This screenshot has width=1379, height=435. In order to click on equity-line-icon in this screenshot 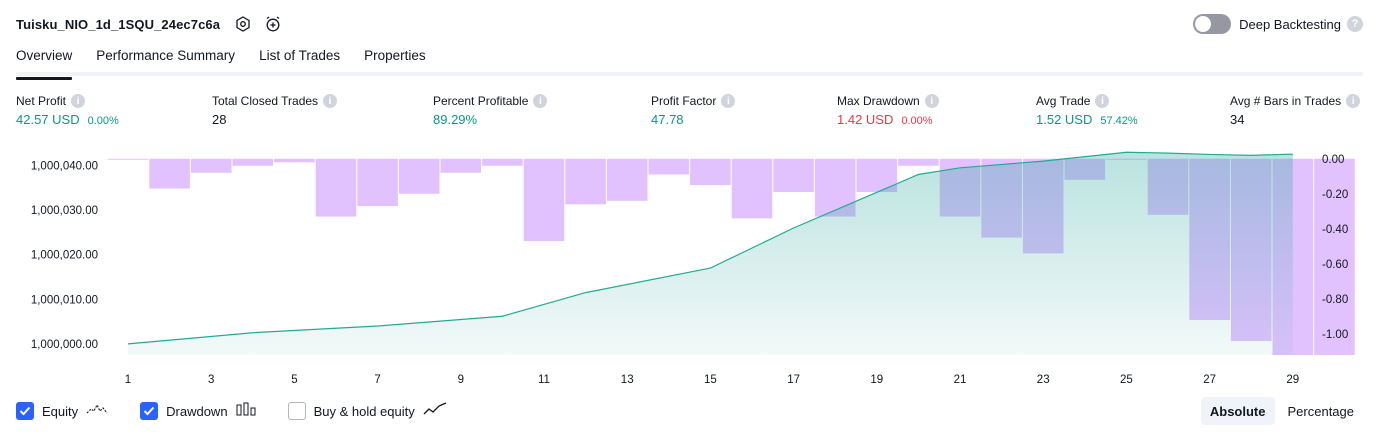, I will do `click(97, 411)`.